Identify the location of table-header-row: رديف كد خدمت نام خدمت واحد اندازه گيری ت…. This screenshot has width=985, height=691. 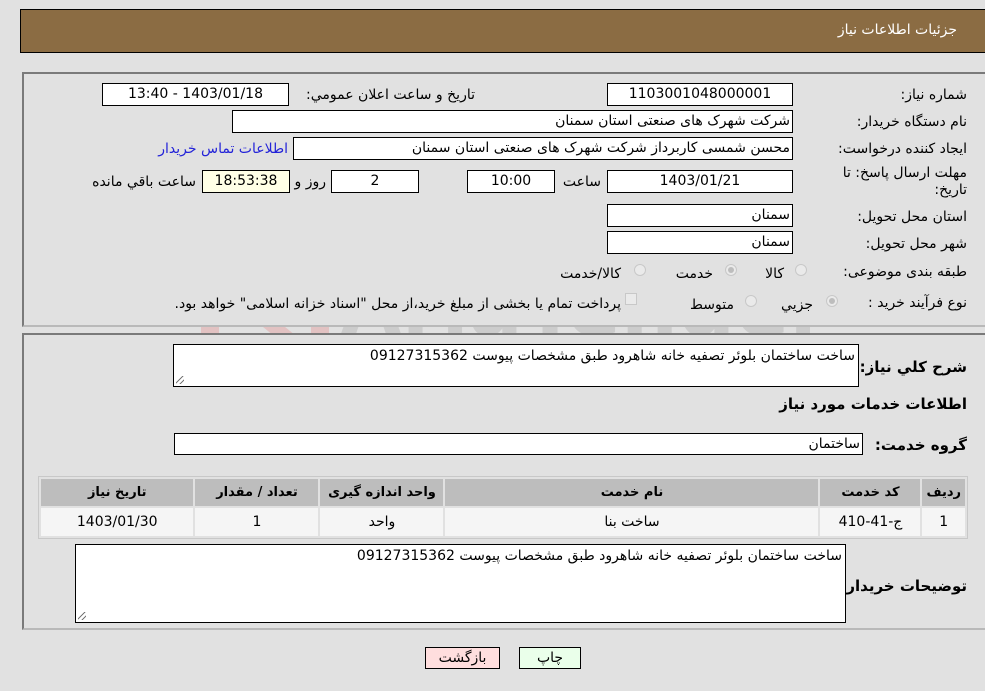
(503, 492).